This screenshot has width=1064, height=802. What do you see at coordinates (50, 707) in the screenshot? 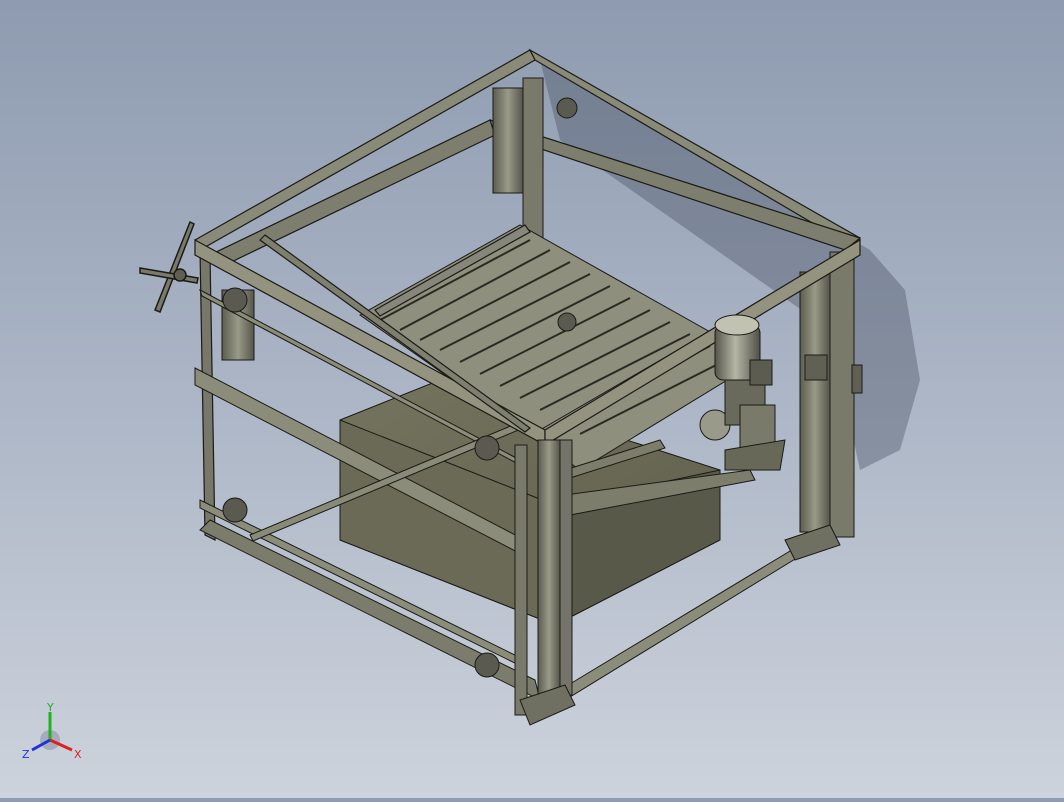
I see `y-axis-label: Y` at bounding box center [50, 707].